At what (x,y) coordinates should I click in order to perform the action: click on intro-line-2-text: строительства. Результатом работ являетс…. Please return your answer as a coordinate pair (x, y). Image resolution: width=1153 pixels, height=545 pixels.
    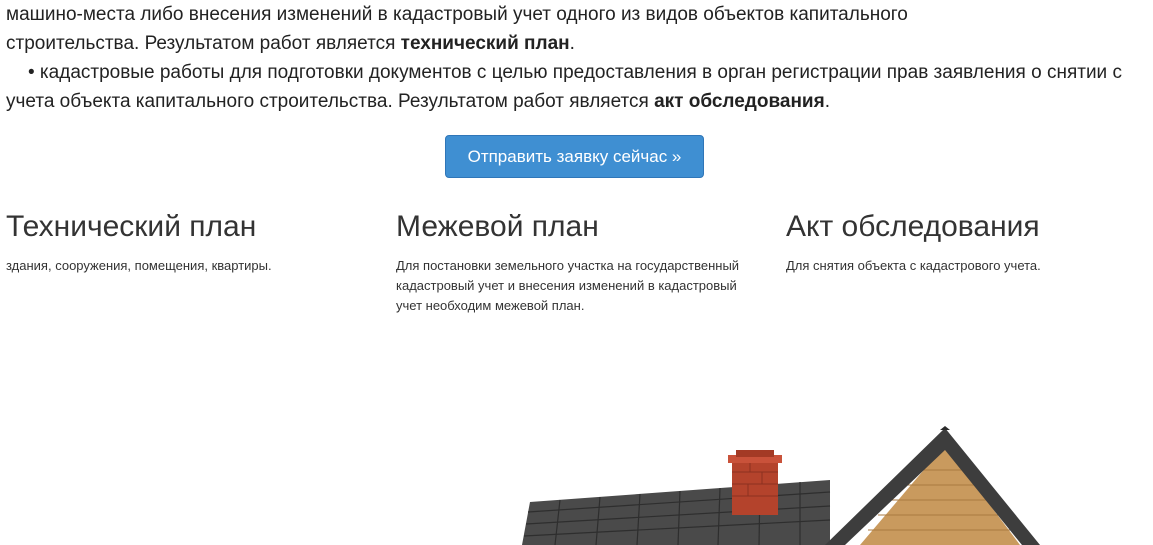
    Looking at the image, I should click on (203, 43).